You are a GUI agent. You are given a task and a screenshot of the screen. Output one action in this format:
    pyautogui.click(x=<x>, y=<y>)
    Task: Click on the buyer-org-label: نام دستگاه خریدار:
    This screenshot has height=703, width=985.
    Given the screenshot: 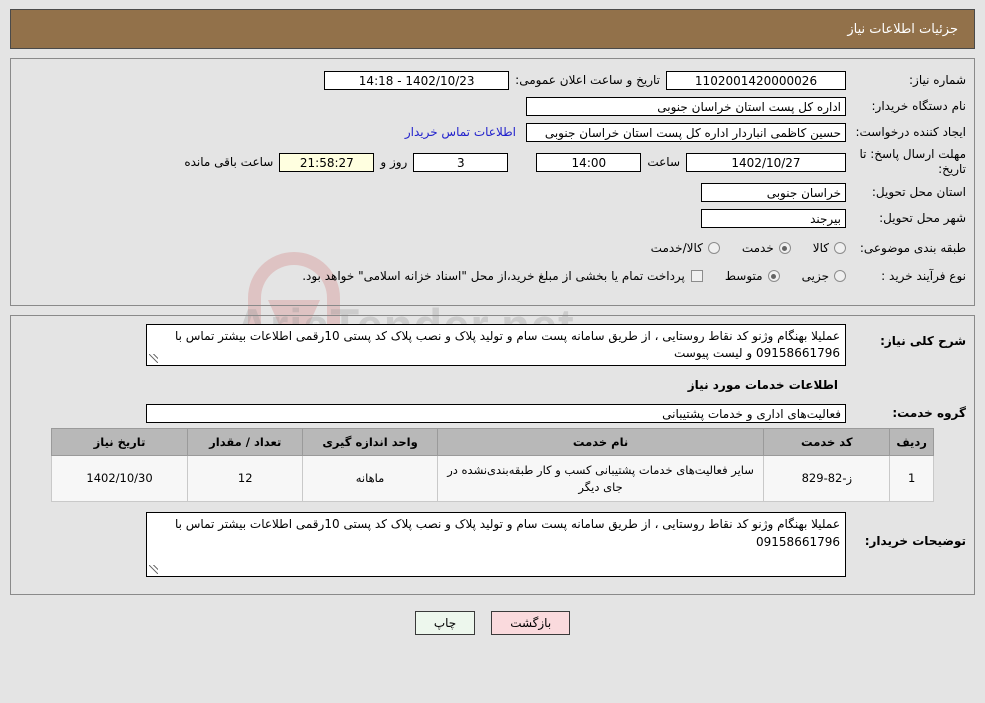 What is the action you would take?
    pyautogui.click(x=919, y=105)
    